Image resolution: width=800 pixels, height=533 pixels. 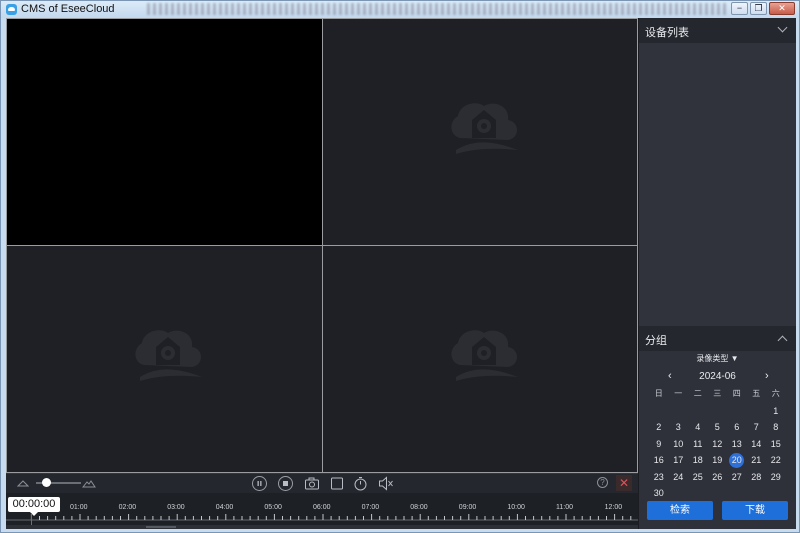 I want to click on group-title: 分组, so click(x=656, y=341).